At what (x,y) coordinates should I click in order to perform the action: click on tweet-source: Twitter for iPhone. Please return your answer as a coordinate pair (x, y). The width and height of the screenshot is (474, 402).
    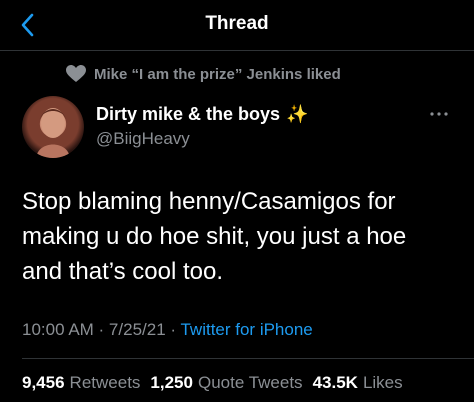
    Looking at the image, I should click on (246, 329).